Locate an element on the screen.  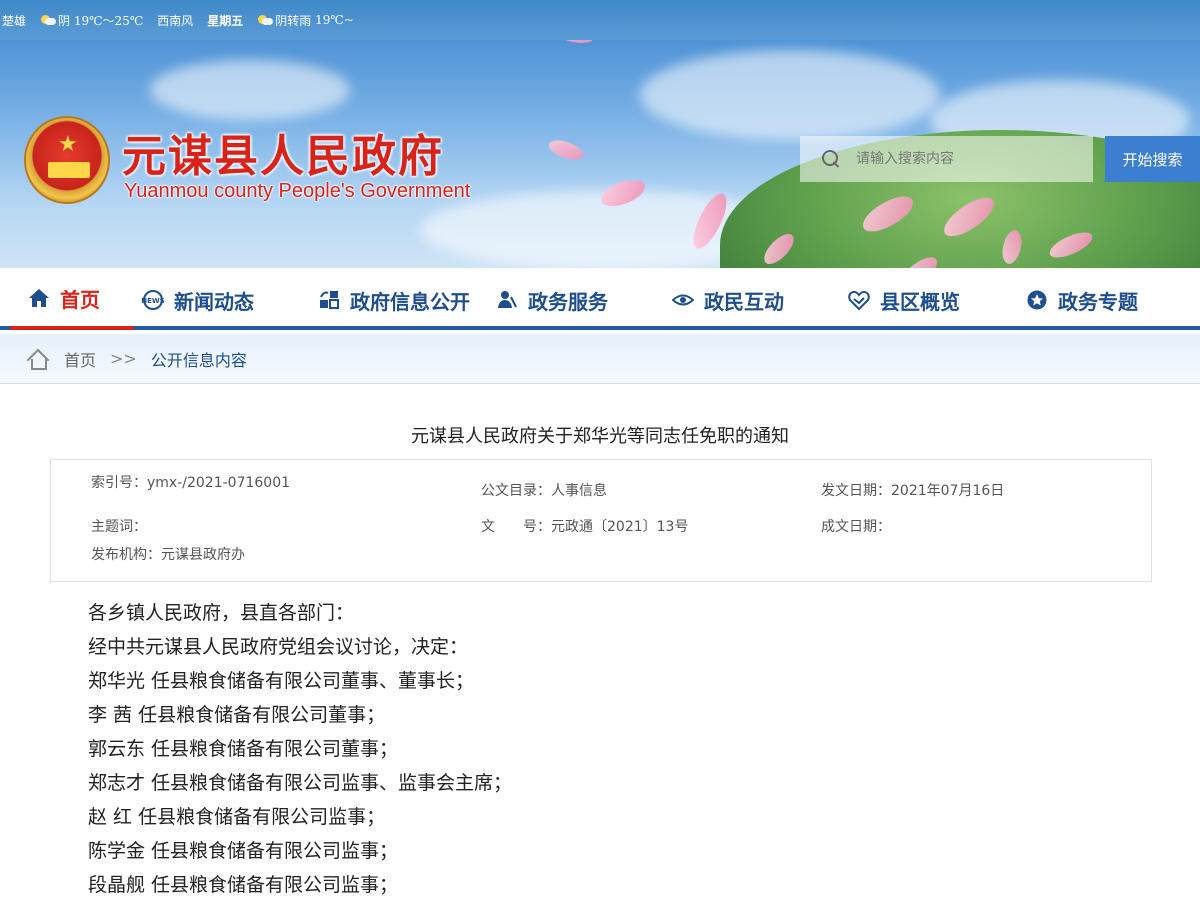
meta-catalog: 公文目录：人事信息 is located at coordinates (544, 490).